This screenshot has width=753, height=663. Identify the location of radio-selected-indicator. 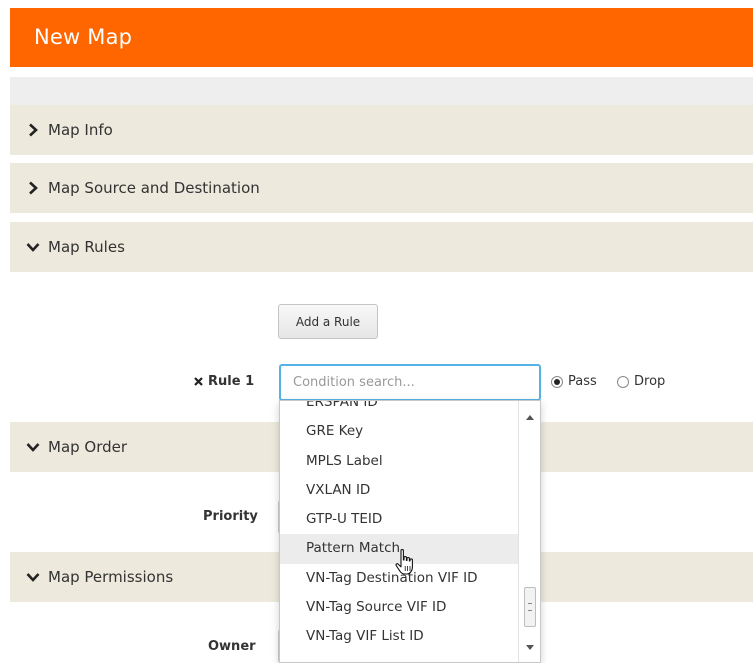
(557, 382).